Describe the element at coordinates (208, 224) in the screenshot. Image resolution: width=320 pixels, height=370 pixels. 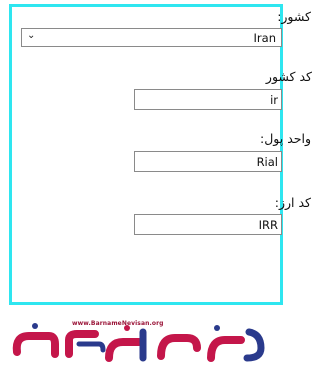
I see `currency-code-field: IRR` at that location.